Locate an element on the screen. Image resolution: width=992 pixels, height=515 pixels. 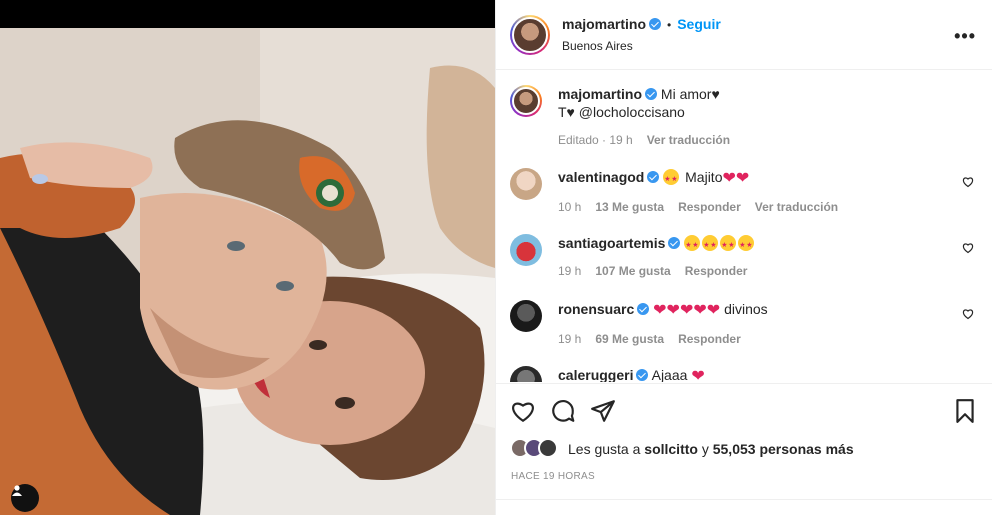
likes-user: sollcitto is located at coordinates (671, 449).